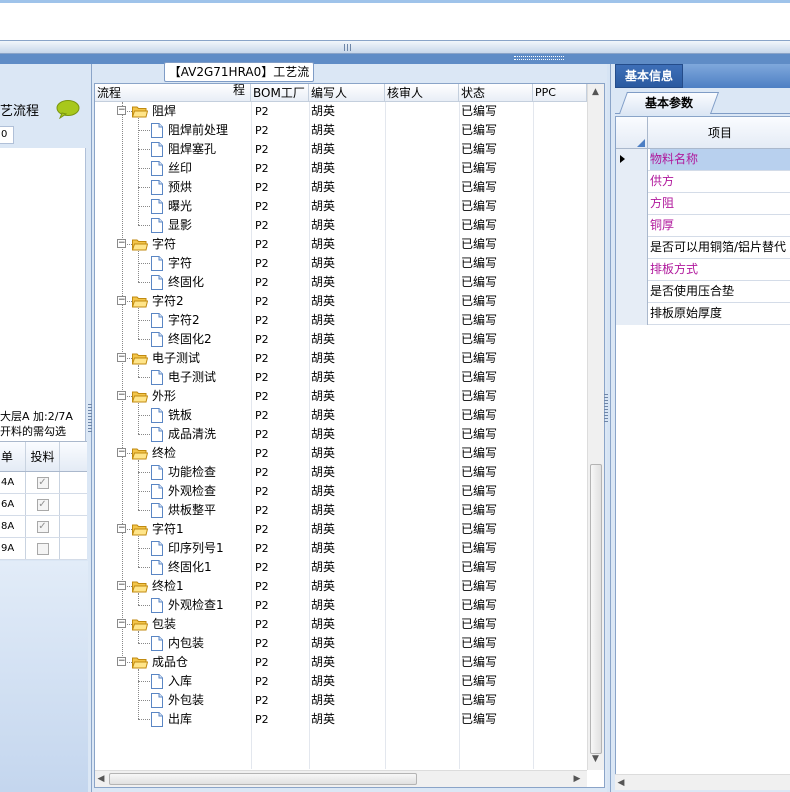 The width and height of the screenshot is (790, 792). I want to click on tree-group-row: − 包装 P2 胡英 已编写, so click(341, 624).